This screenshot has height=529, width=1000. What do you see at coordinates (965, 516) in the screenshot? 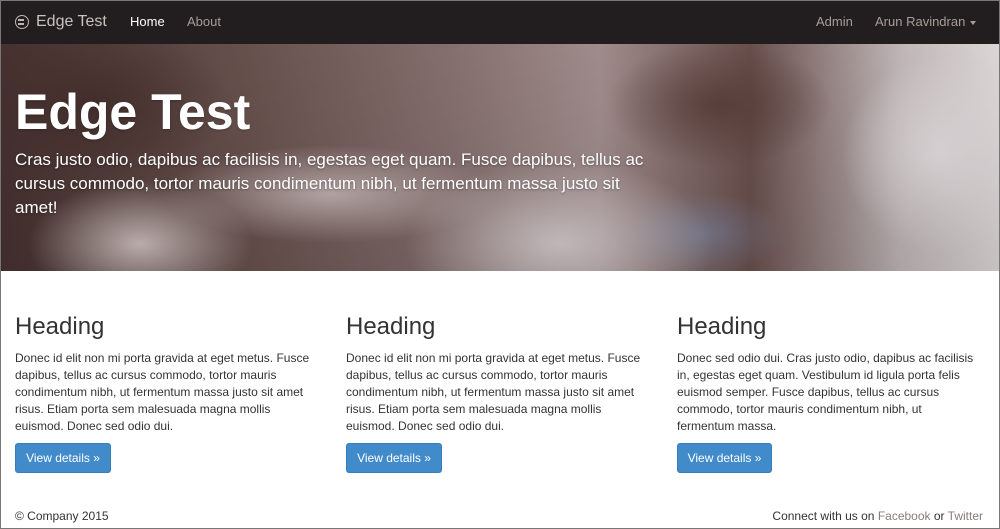
I see `twitter-link: Twitter` at bounding box center [965, 516].